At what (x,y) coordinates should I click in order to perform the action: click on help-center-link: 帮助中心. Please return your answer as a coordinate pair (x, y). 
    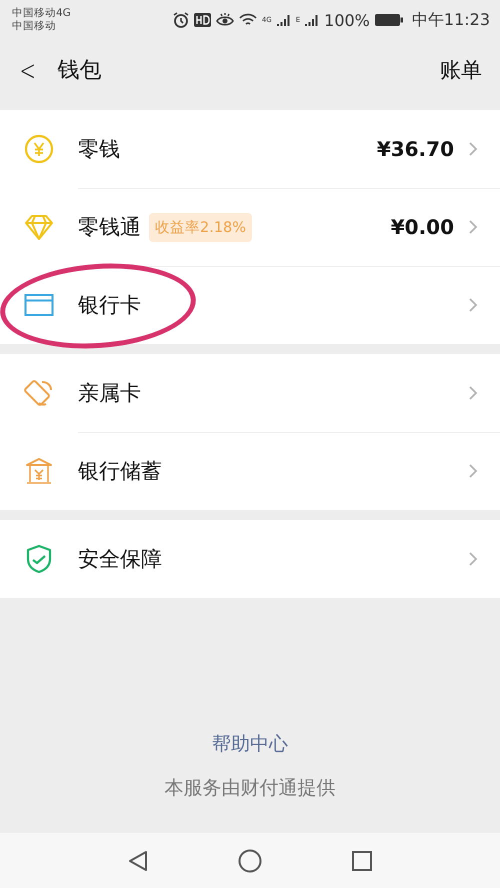
    Looking at the image, I should click on (250, 744).